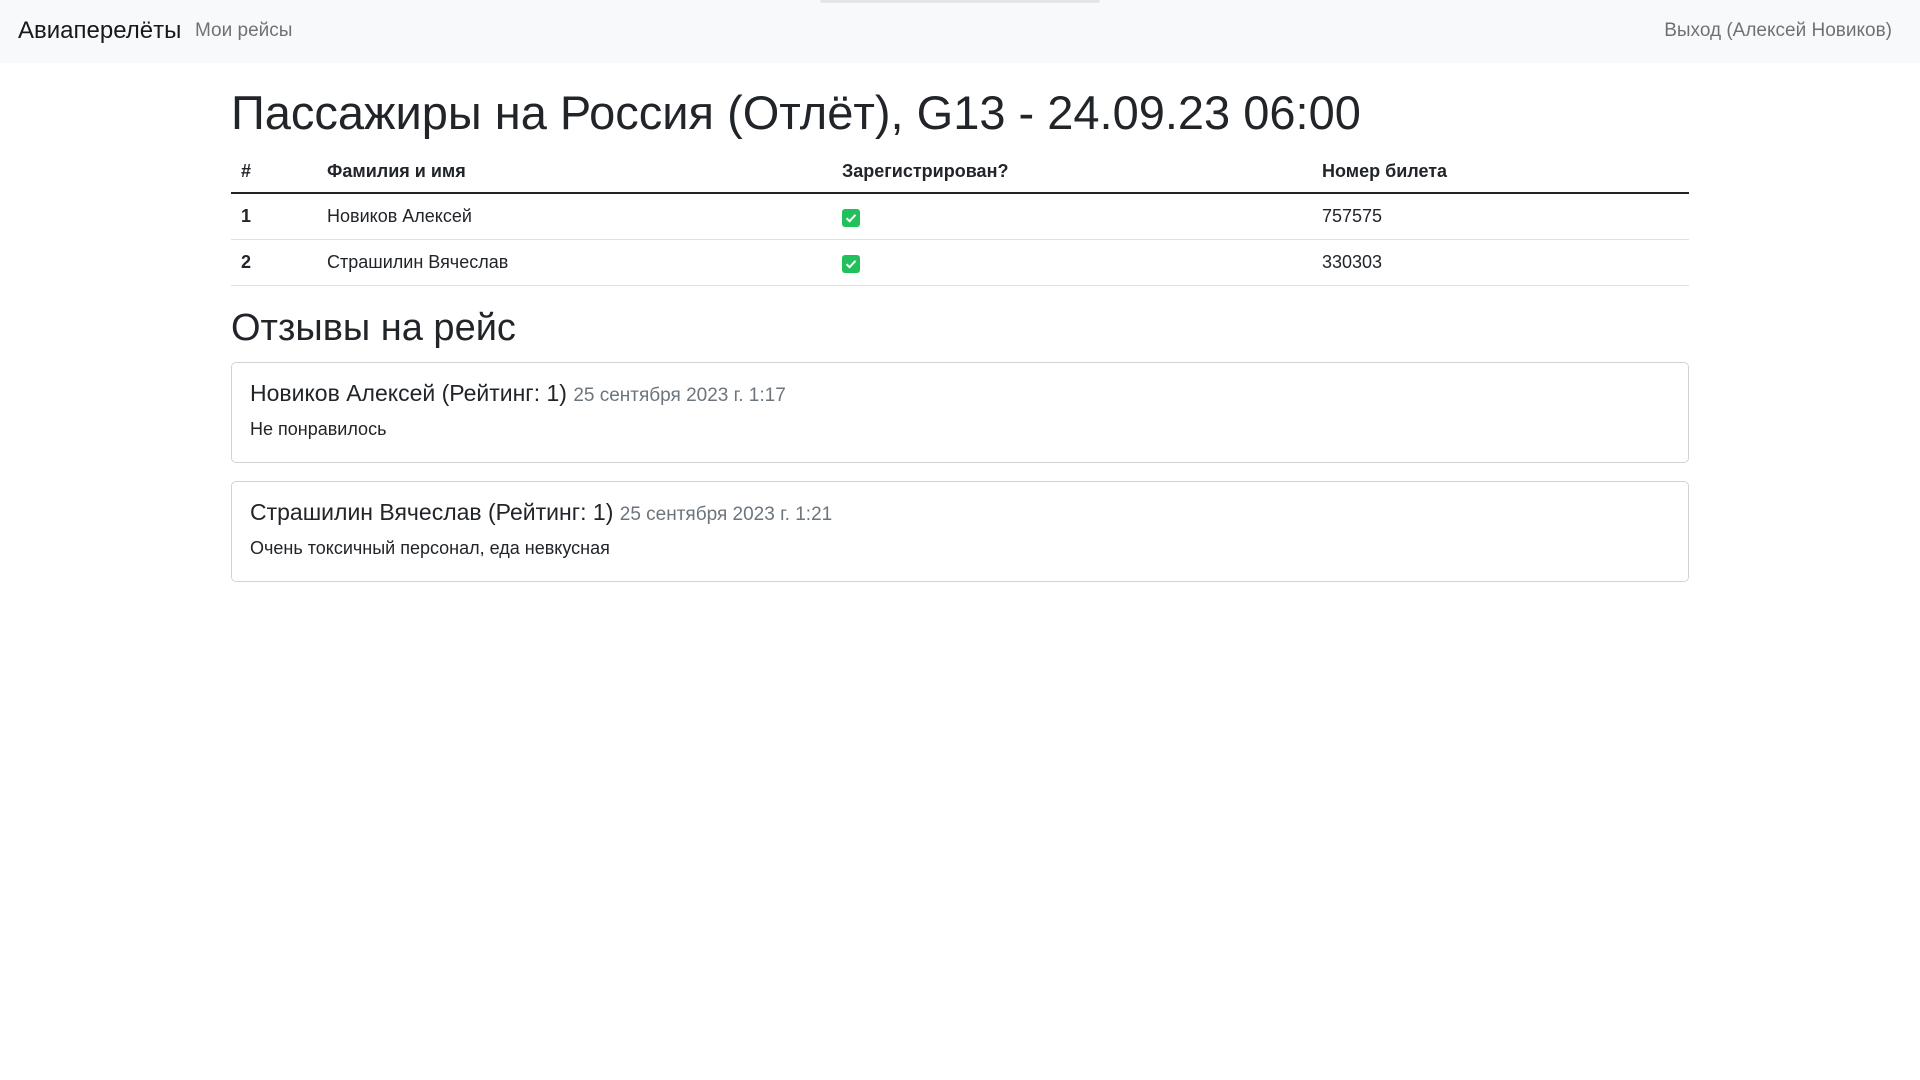 This screenshot has height=1080, width=1920. What do you see at coordinates (679, 395) in the screenshot?
I see `review-date: 25 сентября 2023 г. 1:17` at bounding box center [679, 395].